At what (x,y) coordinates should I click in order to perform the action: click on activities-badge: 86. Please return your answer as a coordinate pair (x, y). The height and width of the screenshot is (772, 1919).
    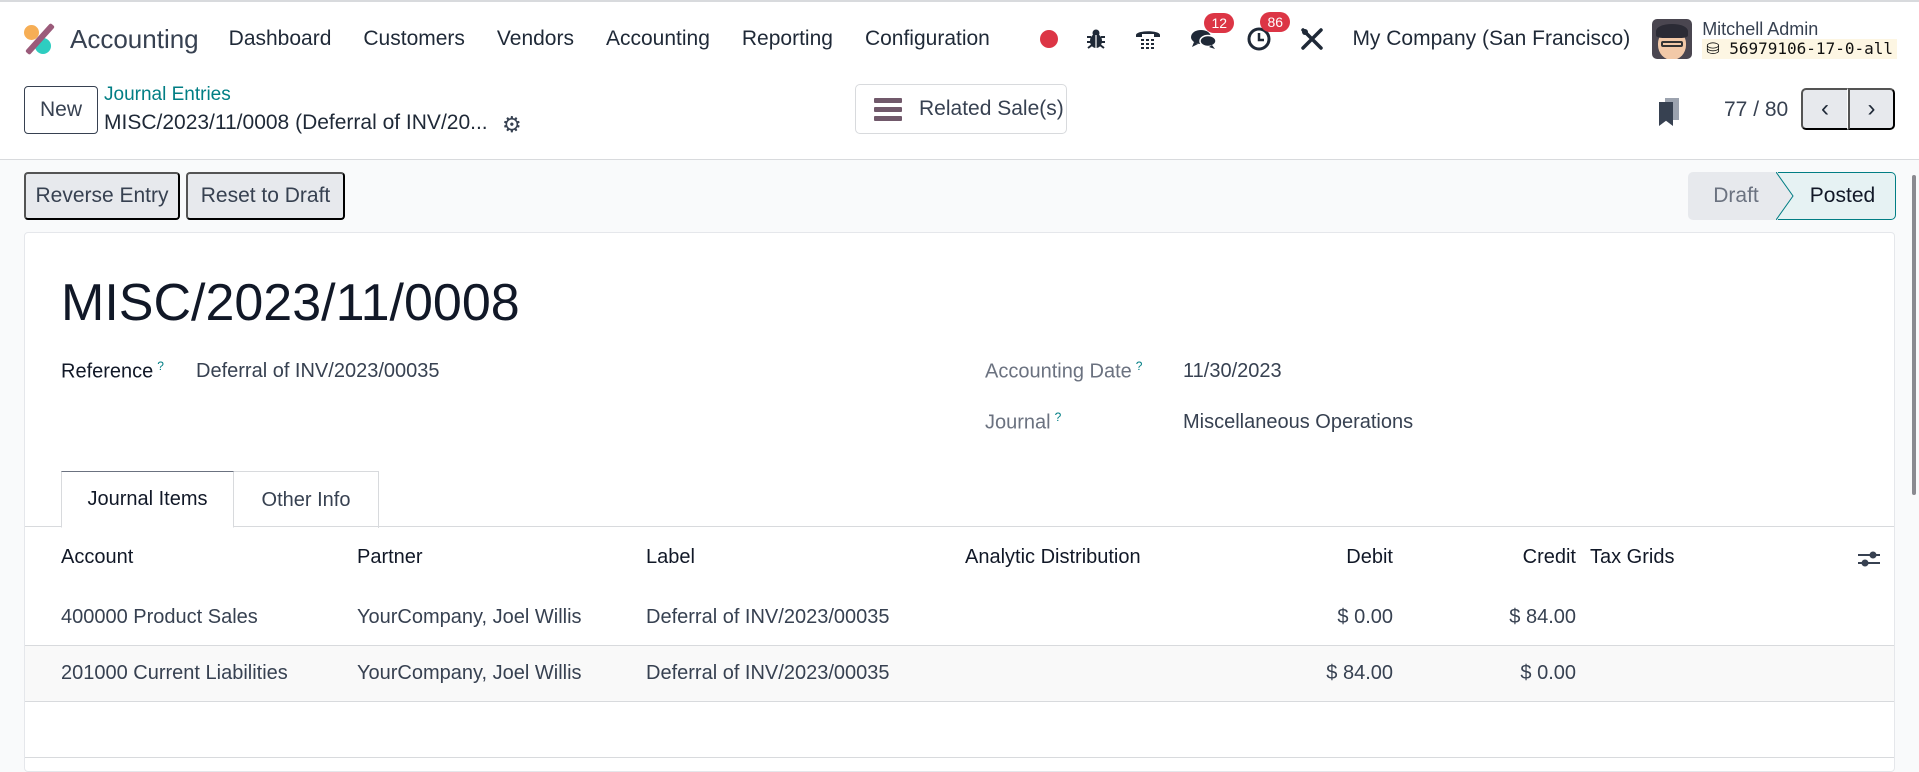
    Looking at the image, I should click on (1275, 22).